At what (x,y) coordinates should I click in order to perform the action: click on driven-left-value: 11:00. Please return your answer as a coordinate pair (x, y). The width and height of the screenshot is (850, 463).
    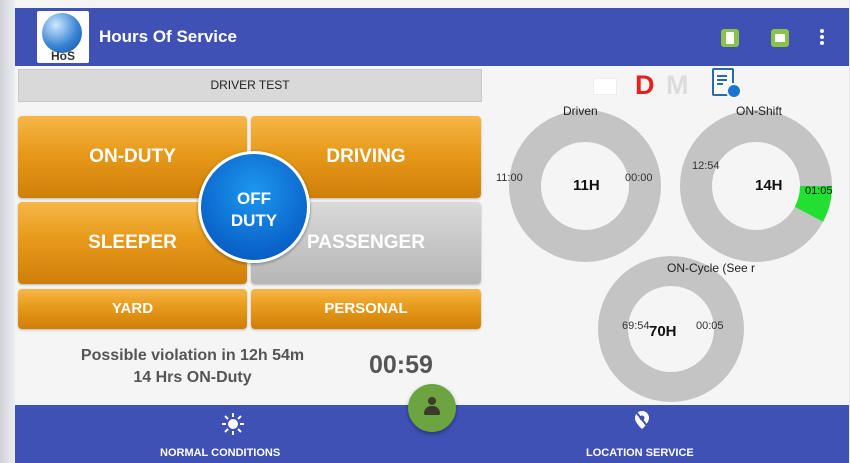
    Looking at the image, I should click on (509, 178).